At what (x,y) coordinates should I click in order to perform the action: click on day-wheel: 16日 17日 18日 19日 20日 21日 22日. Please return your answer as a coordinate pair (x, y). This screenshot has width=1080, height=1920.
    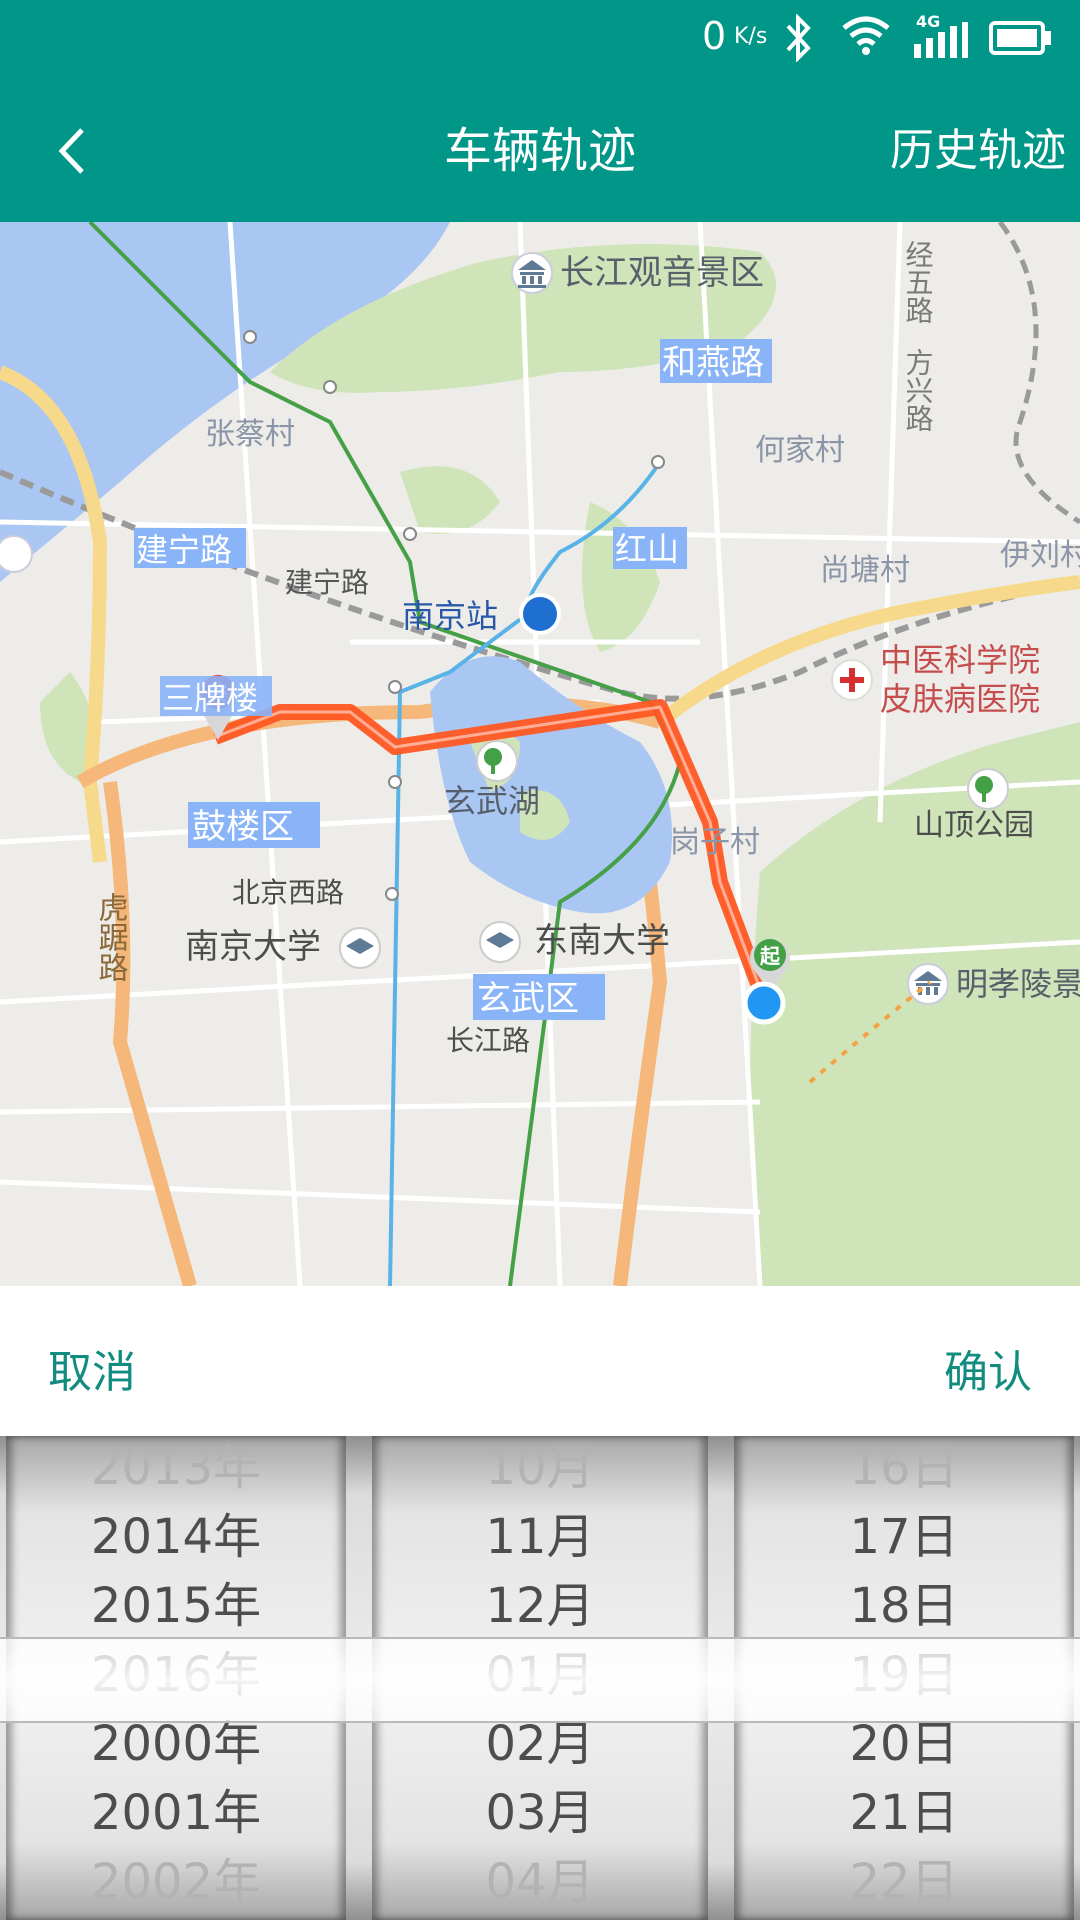
    Looking at the image, I should click on (904, 1678).